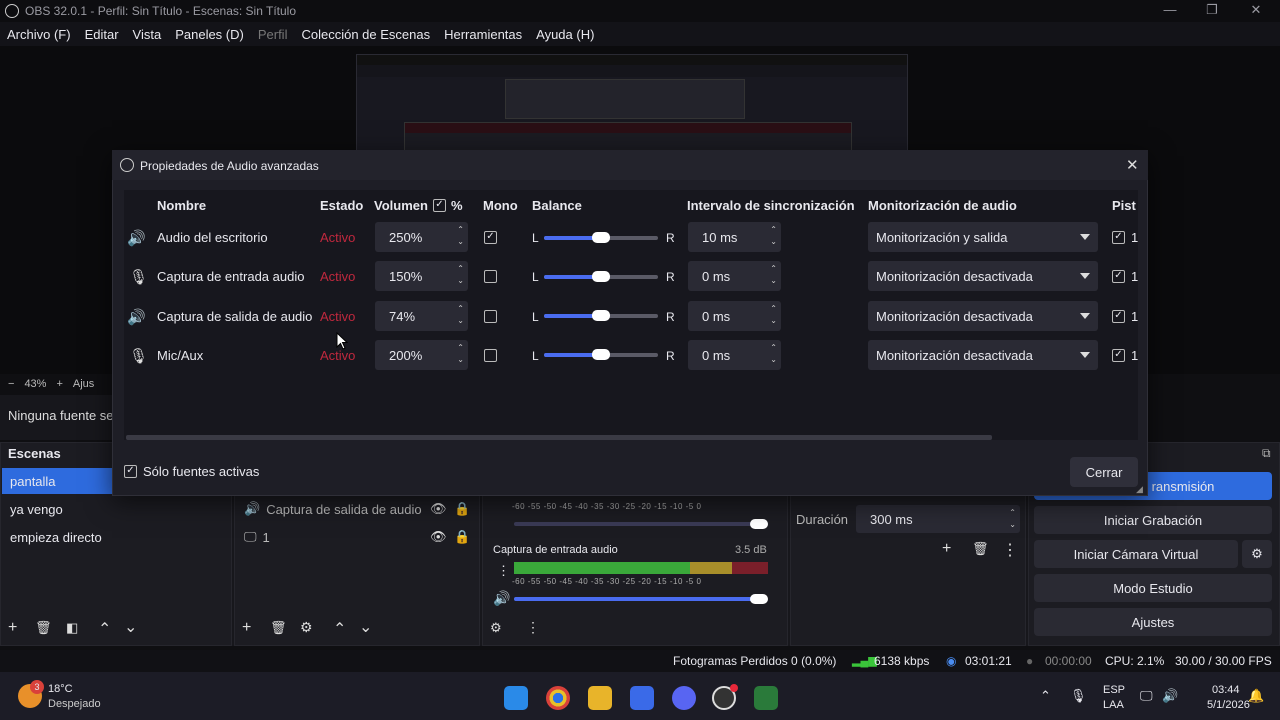 The height and width of the screenshot is (720, 1280). I want to click on volume-spinbox: 150% ⌃ ⌄, so click(421, 276).